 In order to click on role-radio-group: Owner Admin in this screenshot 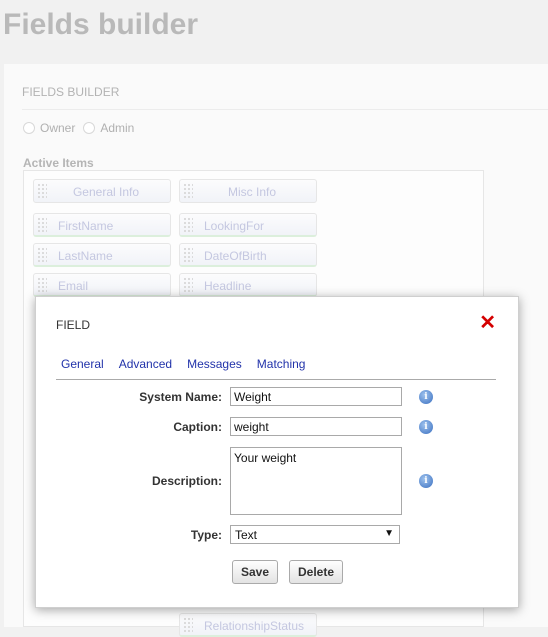, I will do `click(82, 128)`.